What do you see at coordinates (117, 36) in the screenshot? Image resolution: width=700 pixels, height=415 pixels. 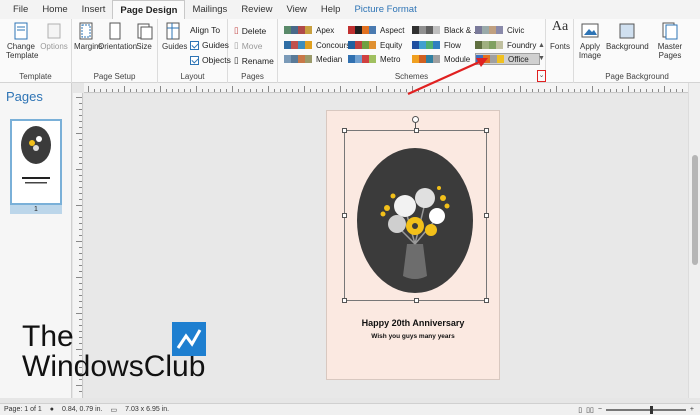 I see `orientation-button: Orientation` at bounding box center [117, 36].